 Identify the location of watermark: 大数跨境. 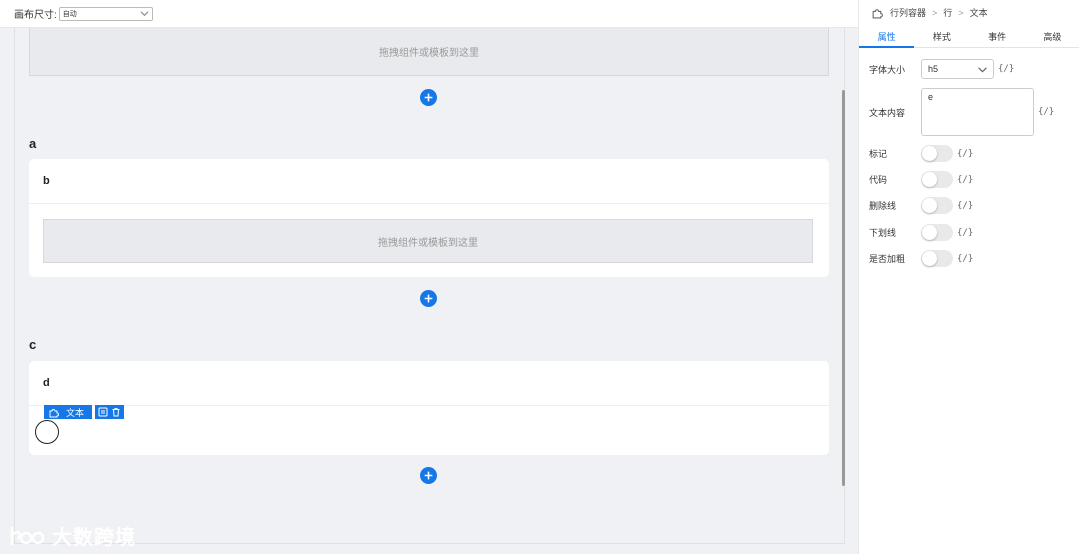
(72, 535).